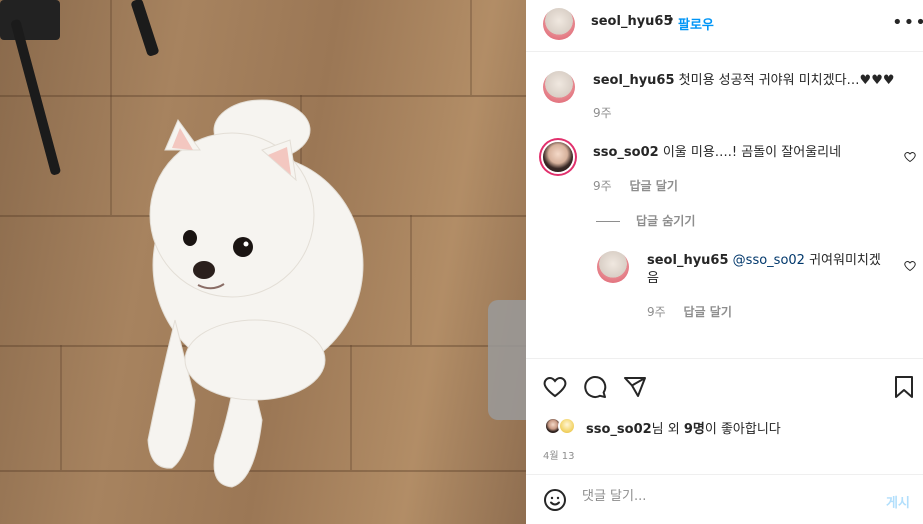 This screenshot has height=524, width=923. I want to click on post-comment-button: 게시, so click(898, 501).